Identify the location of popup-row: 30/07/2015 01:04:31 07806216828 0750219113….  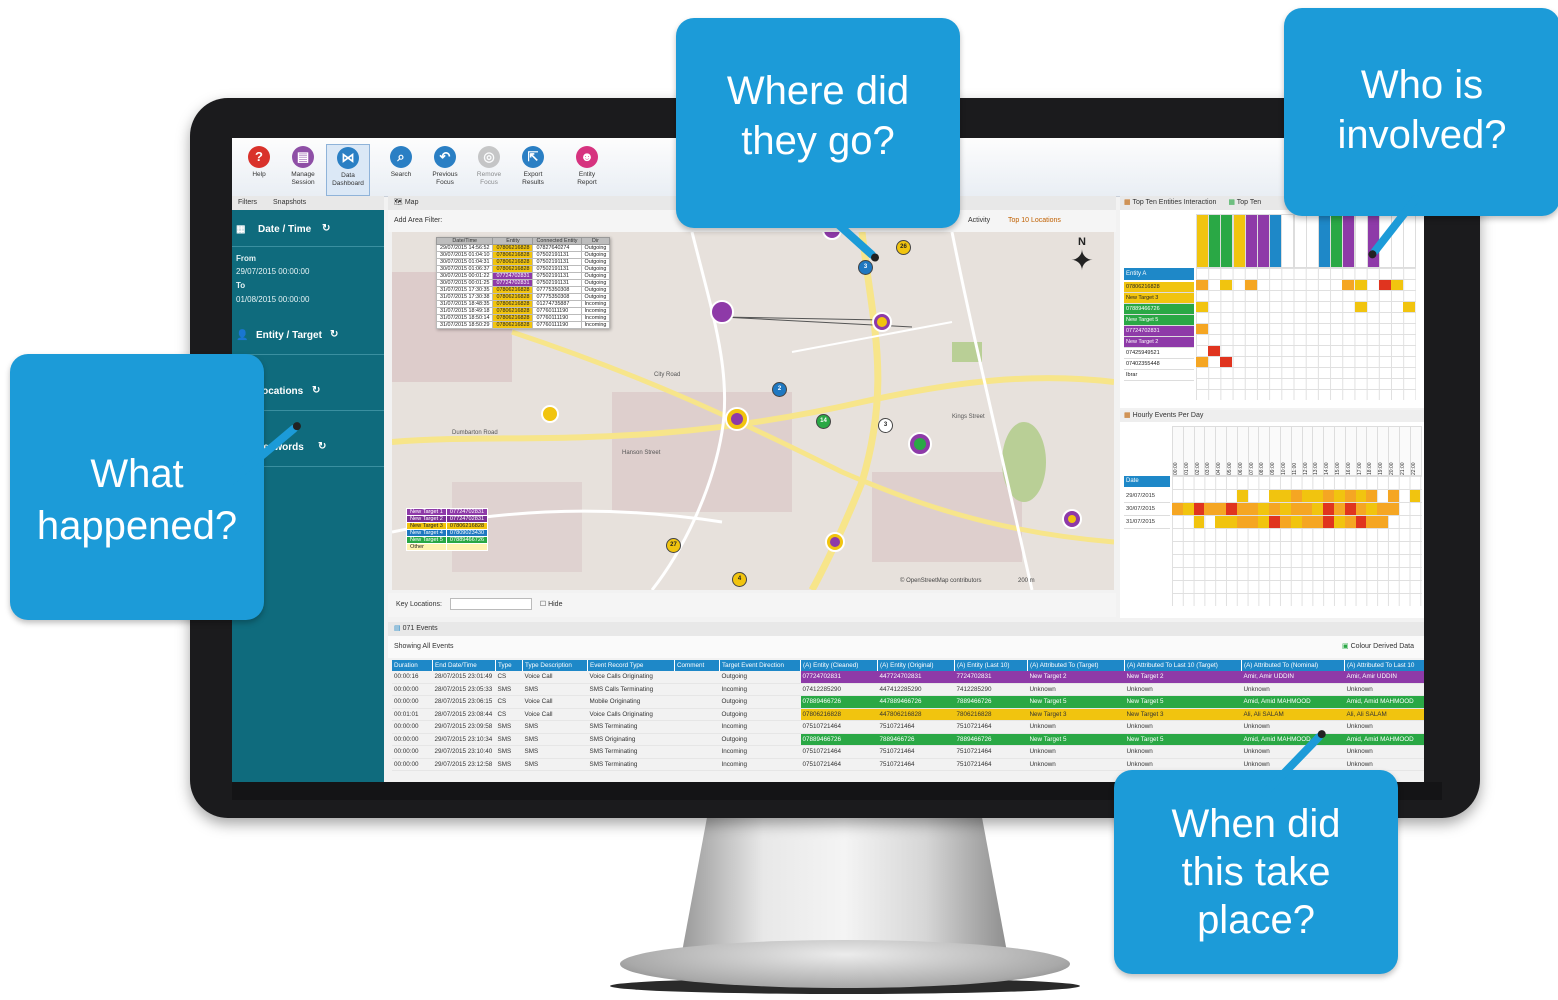
(523, 262).